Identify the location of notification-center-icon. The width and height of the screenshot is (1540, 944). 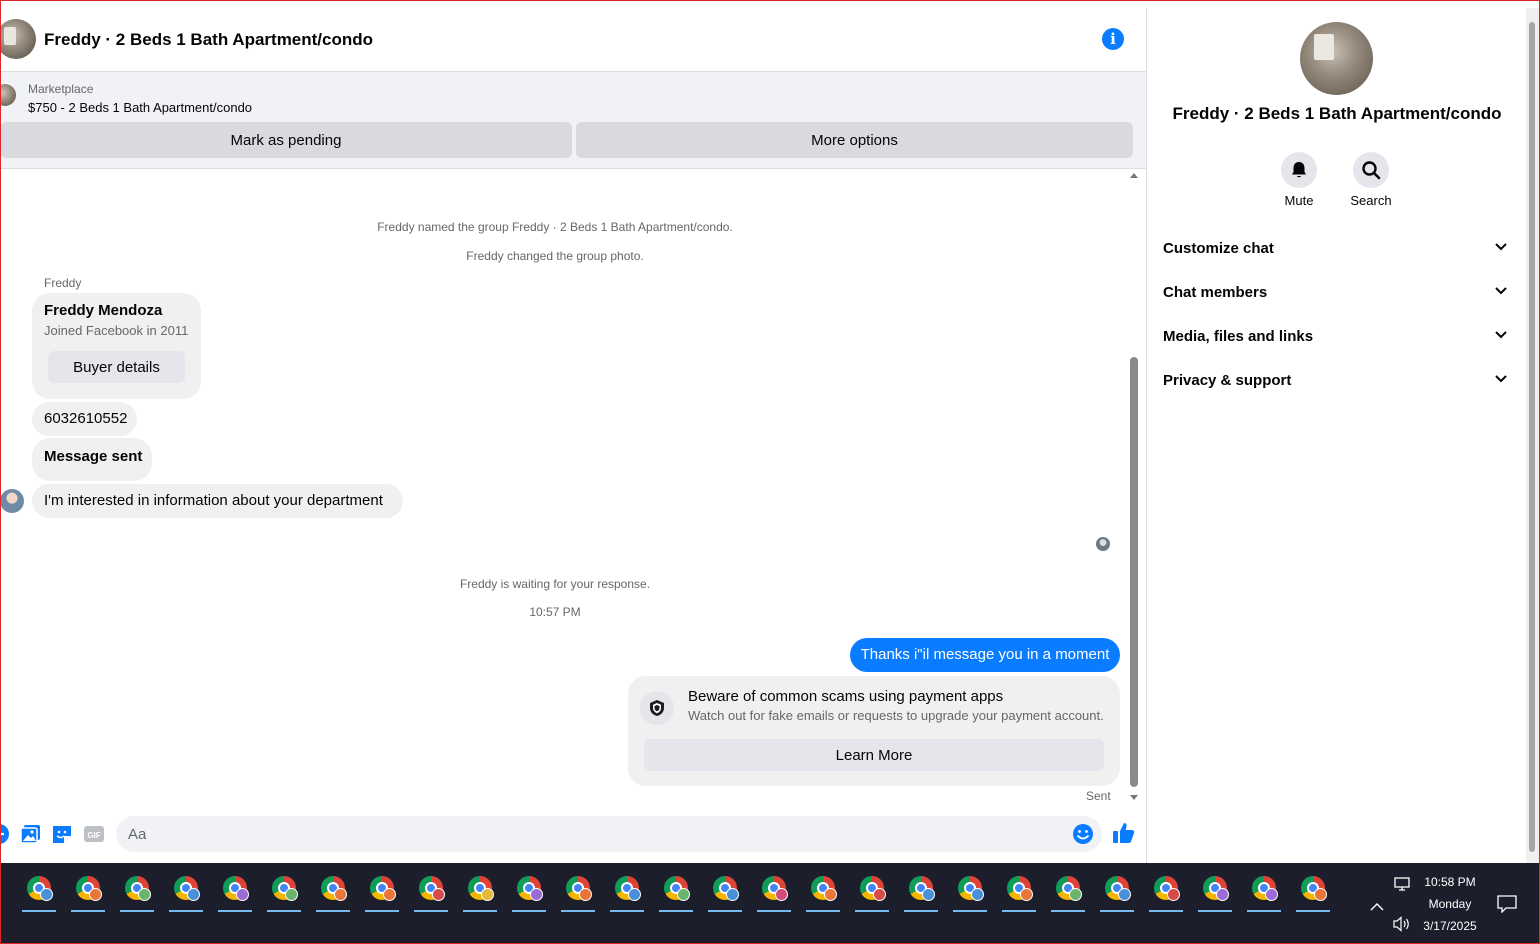
(1507, 904).